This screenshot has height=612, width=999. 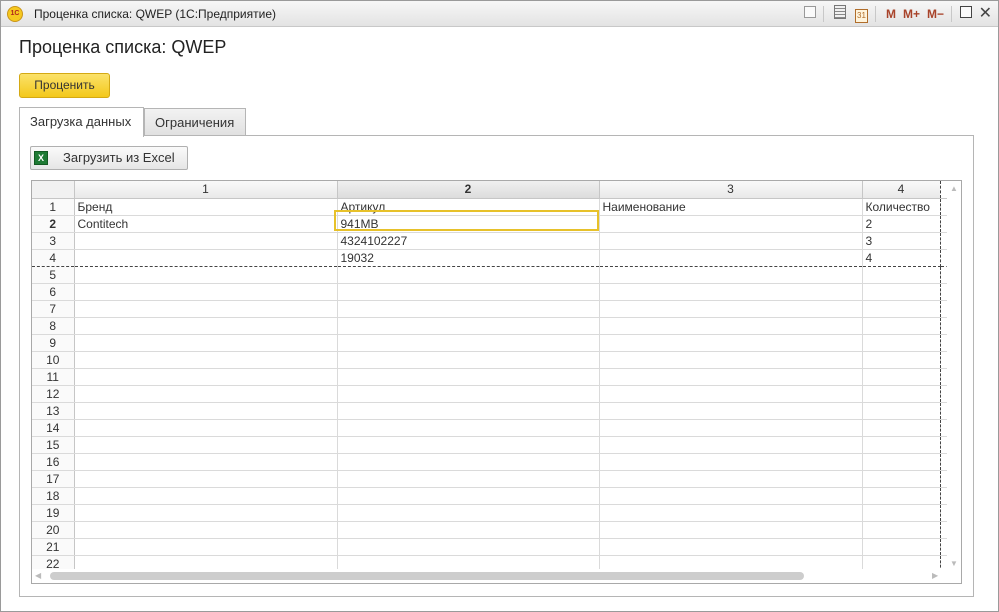 I want to click on grid-cell: Артикул, so click(x=468, y=207).